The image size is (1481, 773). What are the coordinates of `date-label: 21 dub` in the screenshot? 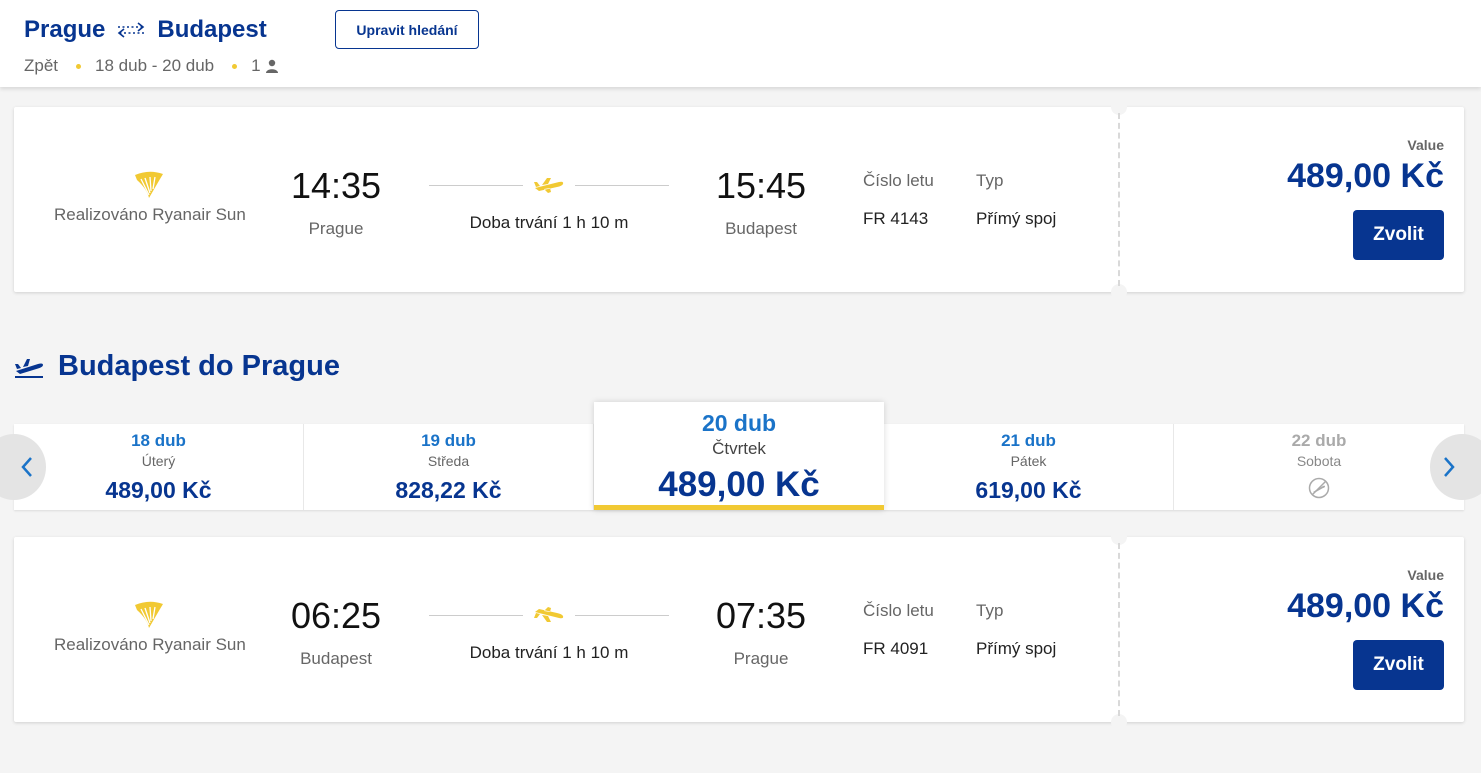 It's located at (1028, 440).